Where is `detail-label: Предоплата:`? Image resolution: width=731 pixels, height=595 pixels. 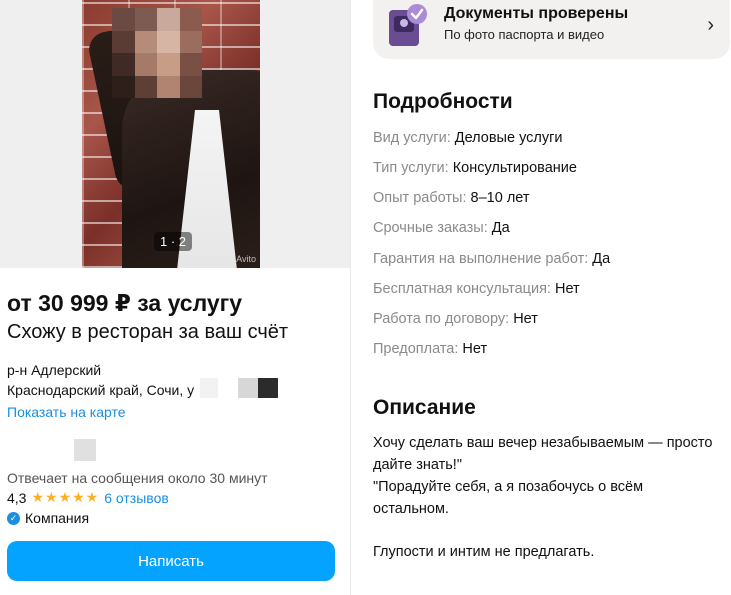
detail-label: Предоплата: is located at coordinates (416, 349).